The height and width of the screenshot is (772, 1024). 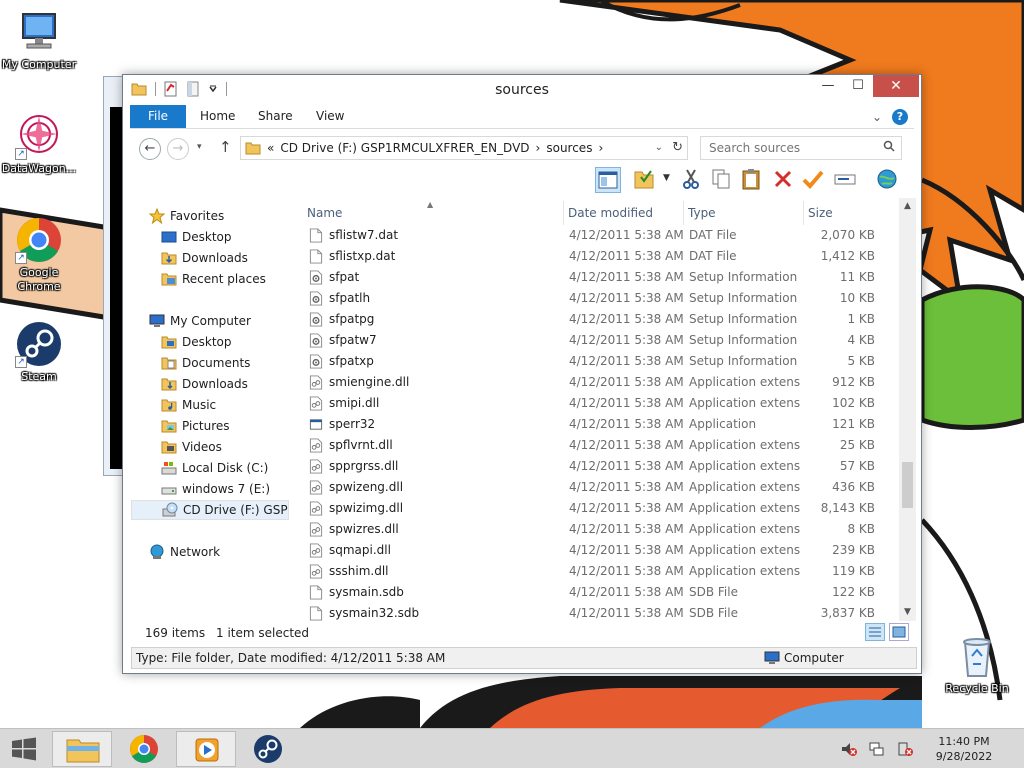 What do you see at coordinates (743, 213) in the screenshot?
I see `column-header-type: Type` at bounding box center [743, 213].